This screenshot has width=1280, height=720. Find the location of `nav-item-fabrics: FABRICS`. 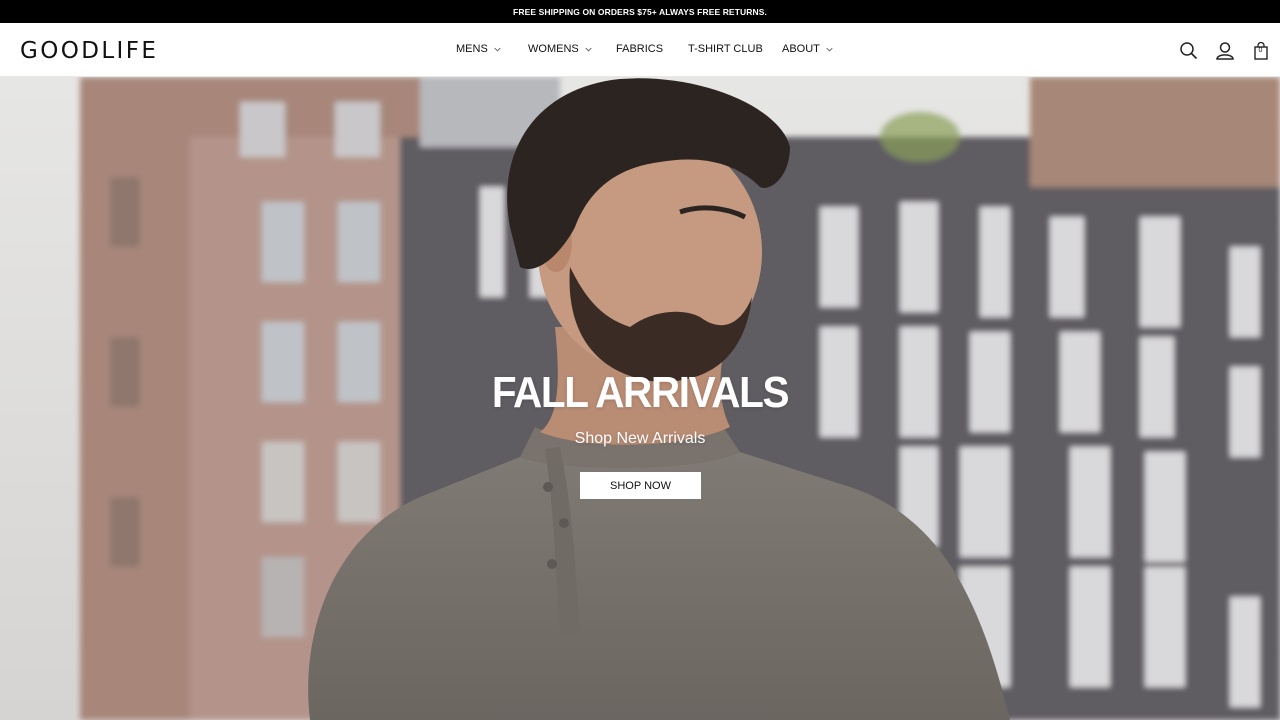

nav-item-fabrics: FABRICS is located at coordinates (639, 49).